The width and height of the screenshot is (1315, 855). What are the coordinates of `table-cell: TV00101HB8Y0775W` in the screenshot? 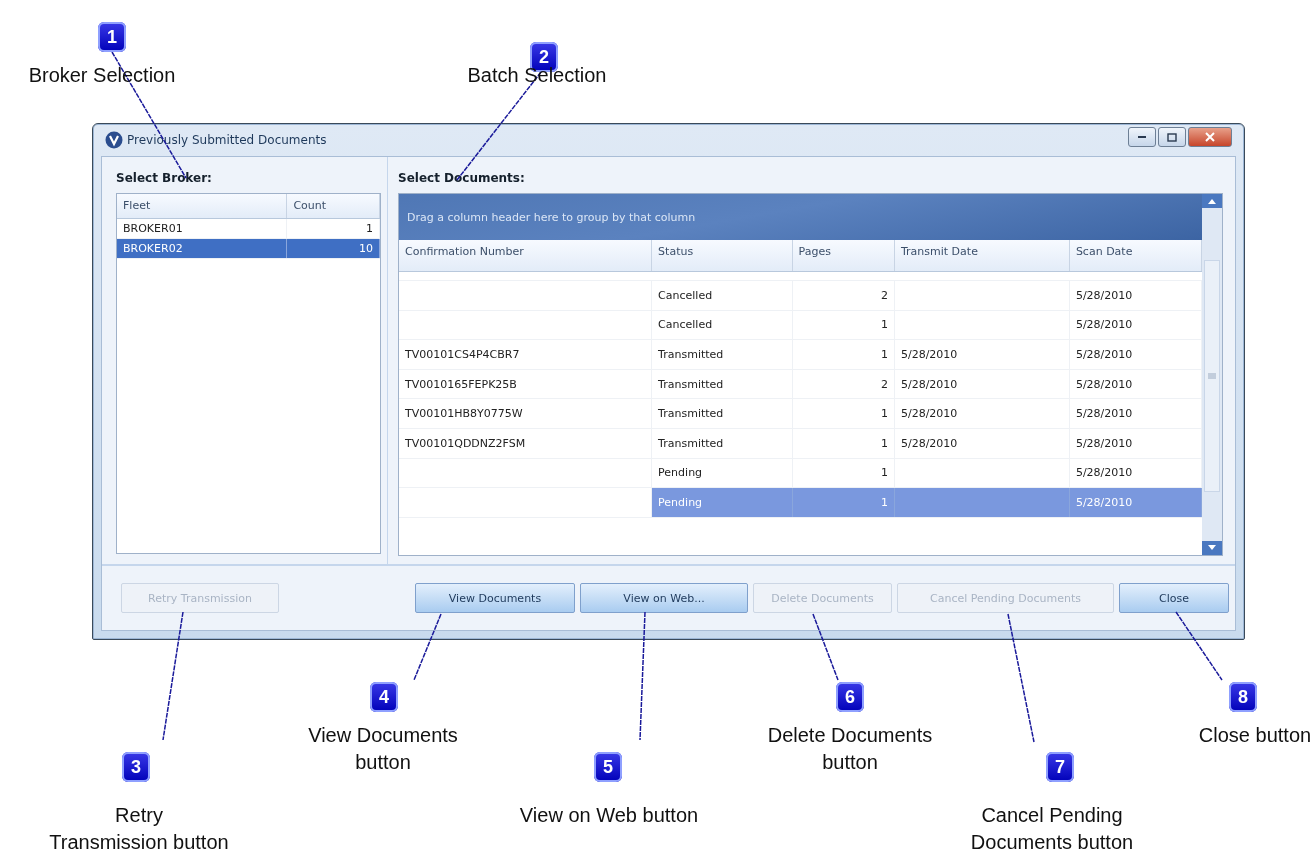 It's located at (526, 413).